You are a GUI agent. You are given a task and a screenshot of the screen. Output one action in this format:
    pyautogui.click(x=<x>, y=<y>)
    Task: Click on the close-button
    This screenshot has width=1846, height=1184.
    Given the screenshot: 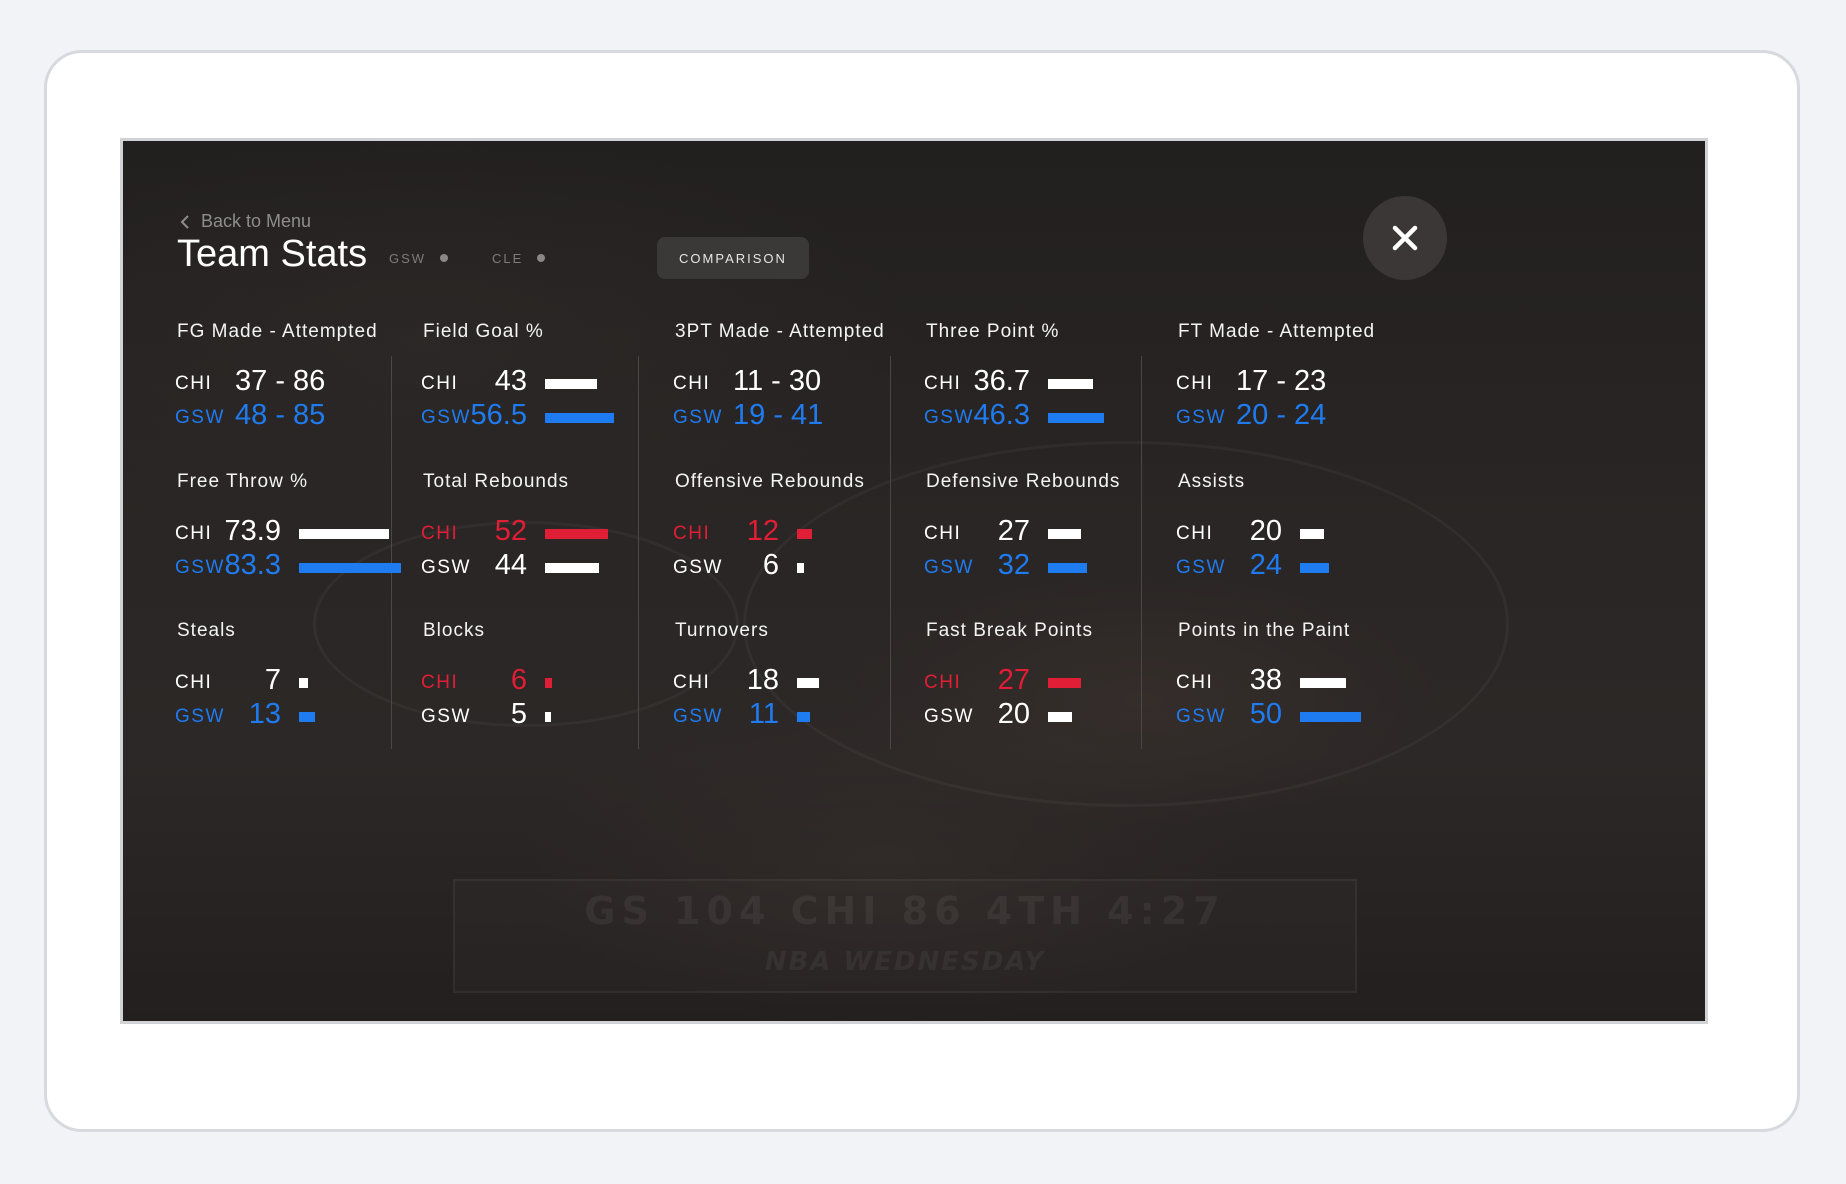 What is the action you would take?
    pyautogui.click(x=1405, y=238)
    